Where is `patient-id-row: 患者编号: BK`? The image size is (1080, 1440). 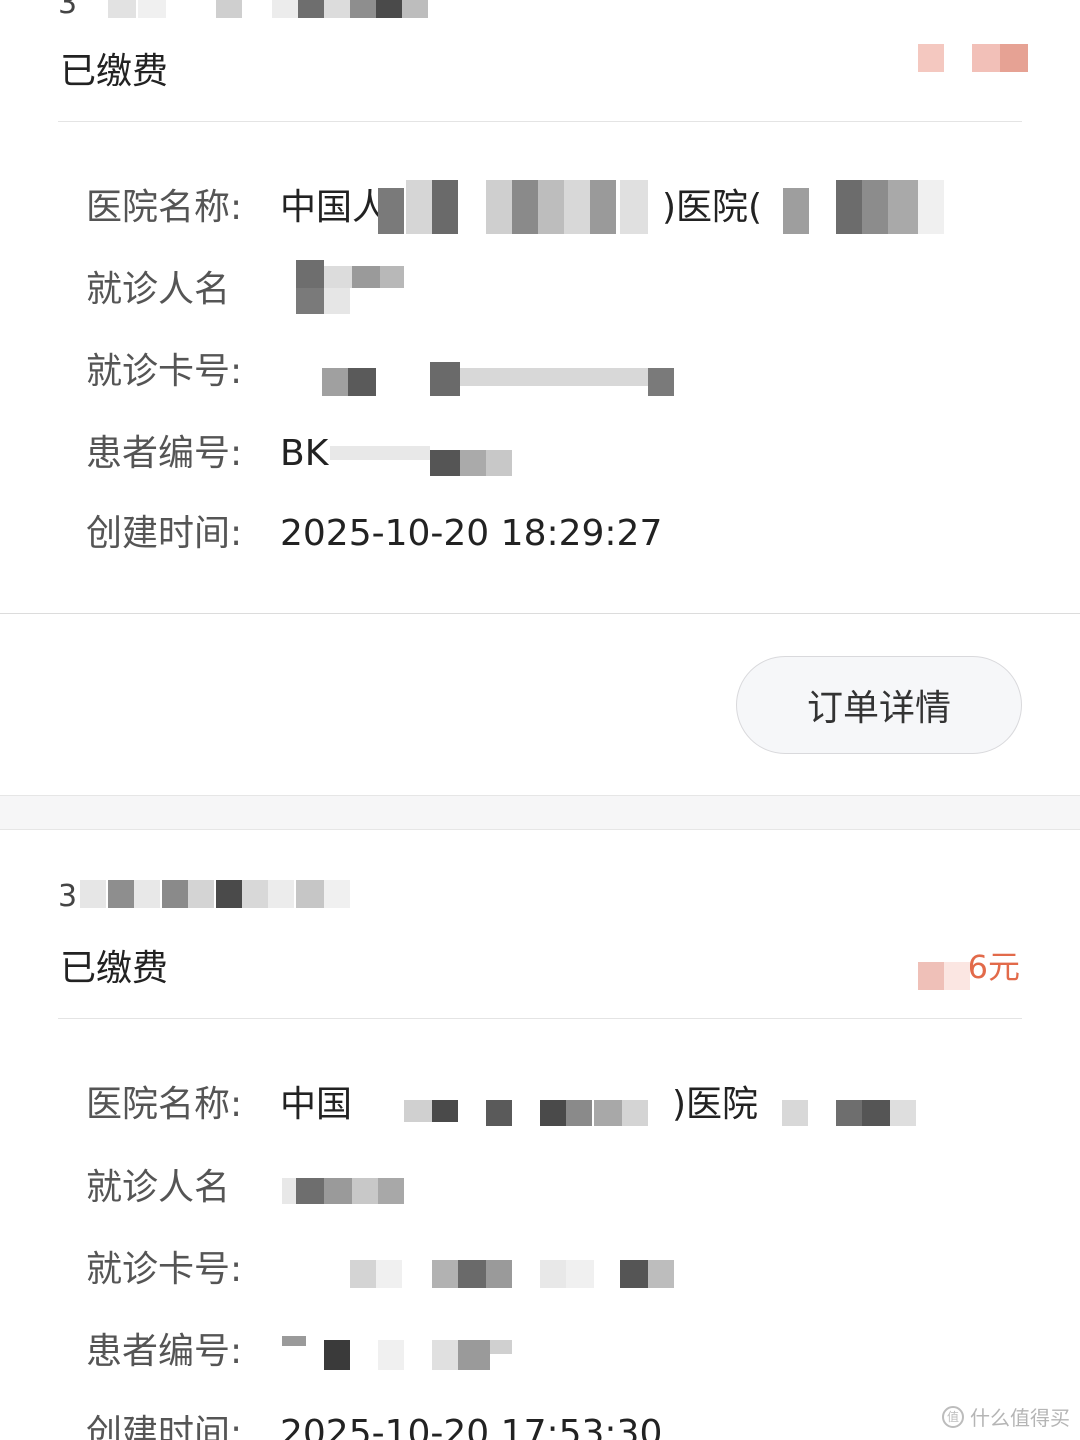 patient-id-row: 患者编号: BK is located at coordinates (207, 449).